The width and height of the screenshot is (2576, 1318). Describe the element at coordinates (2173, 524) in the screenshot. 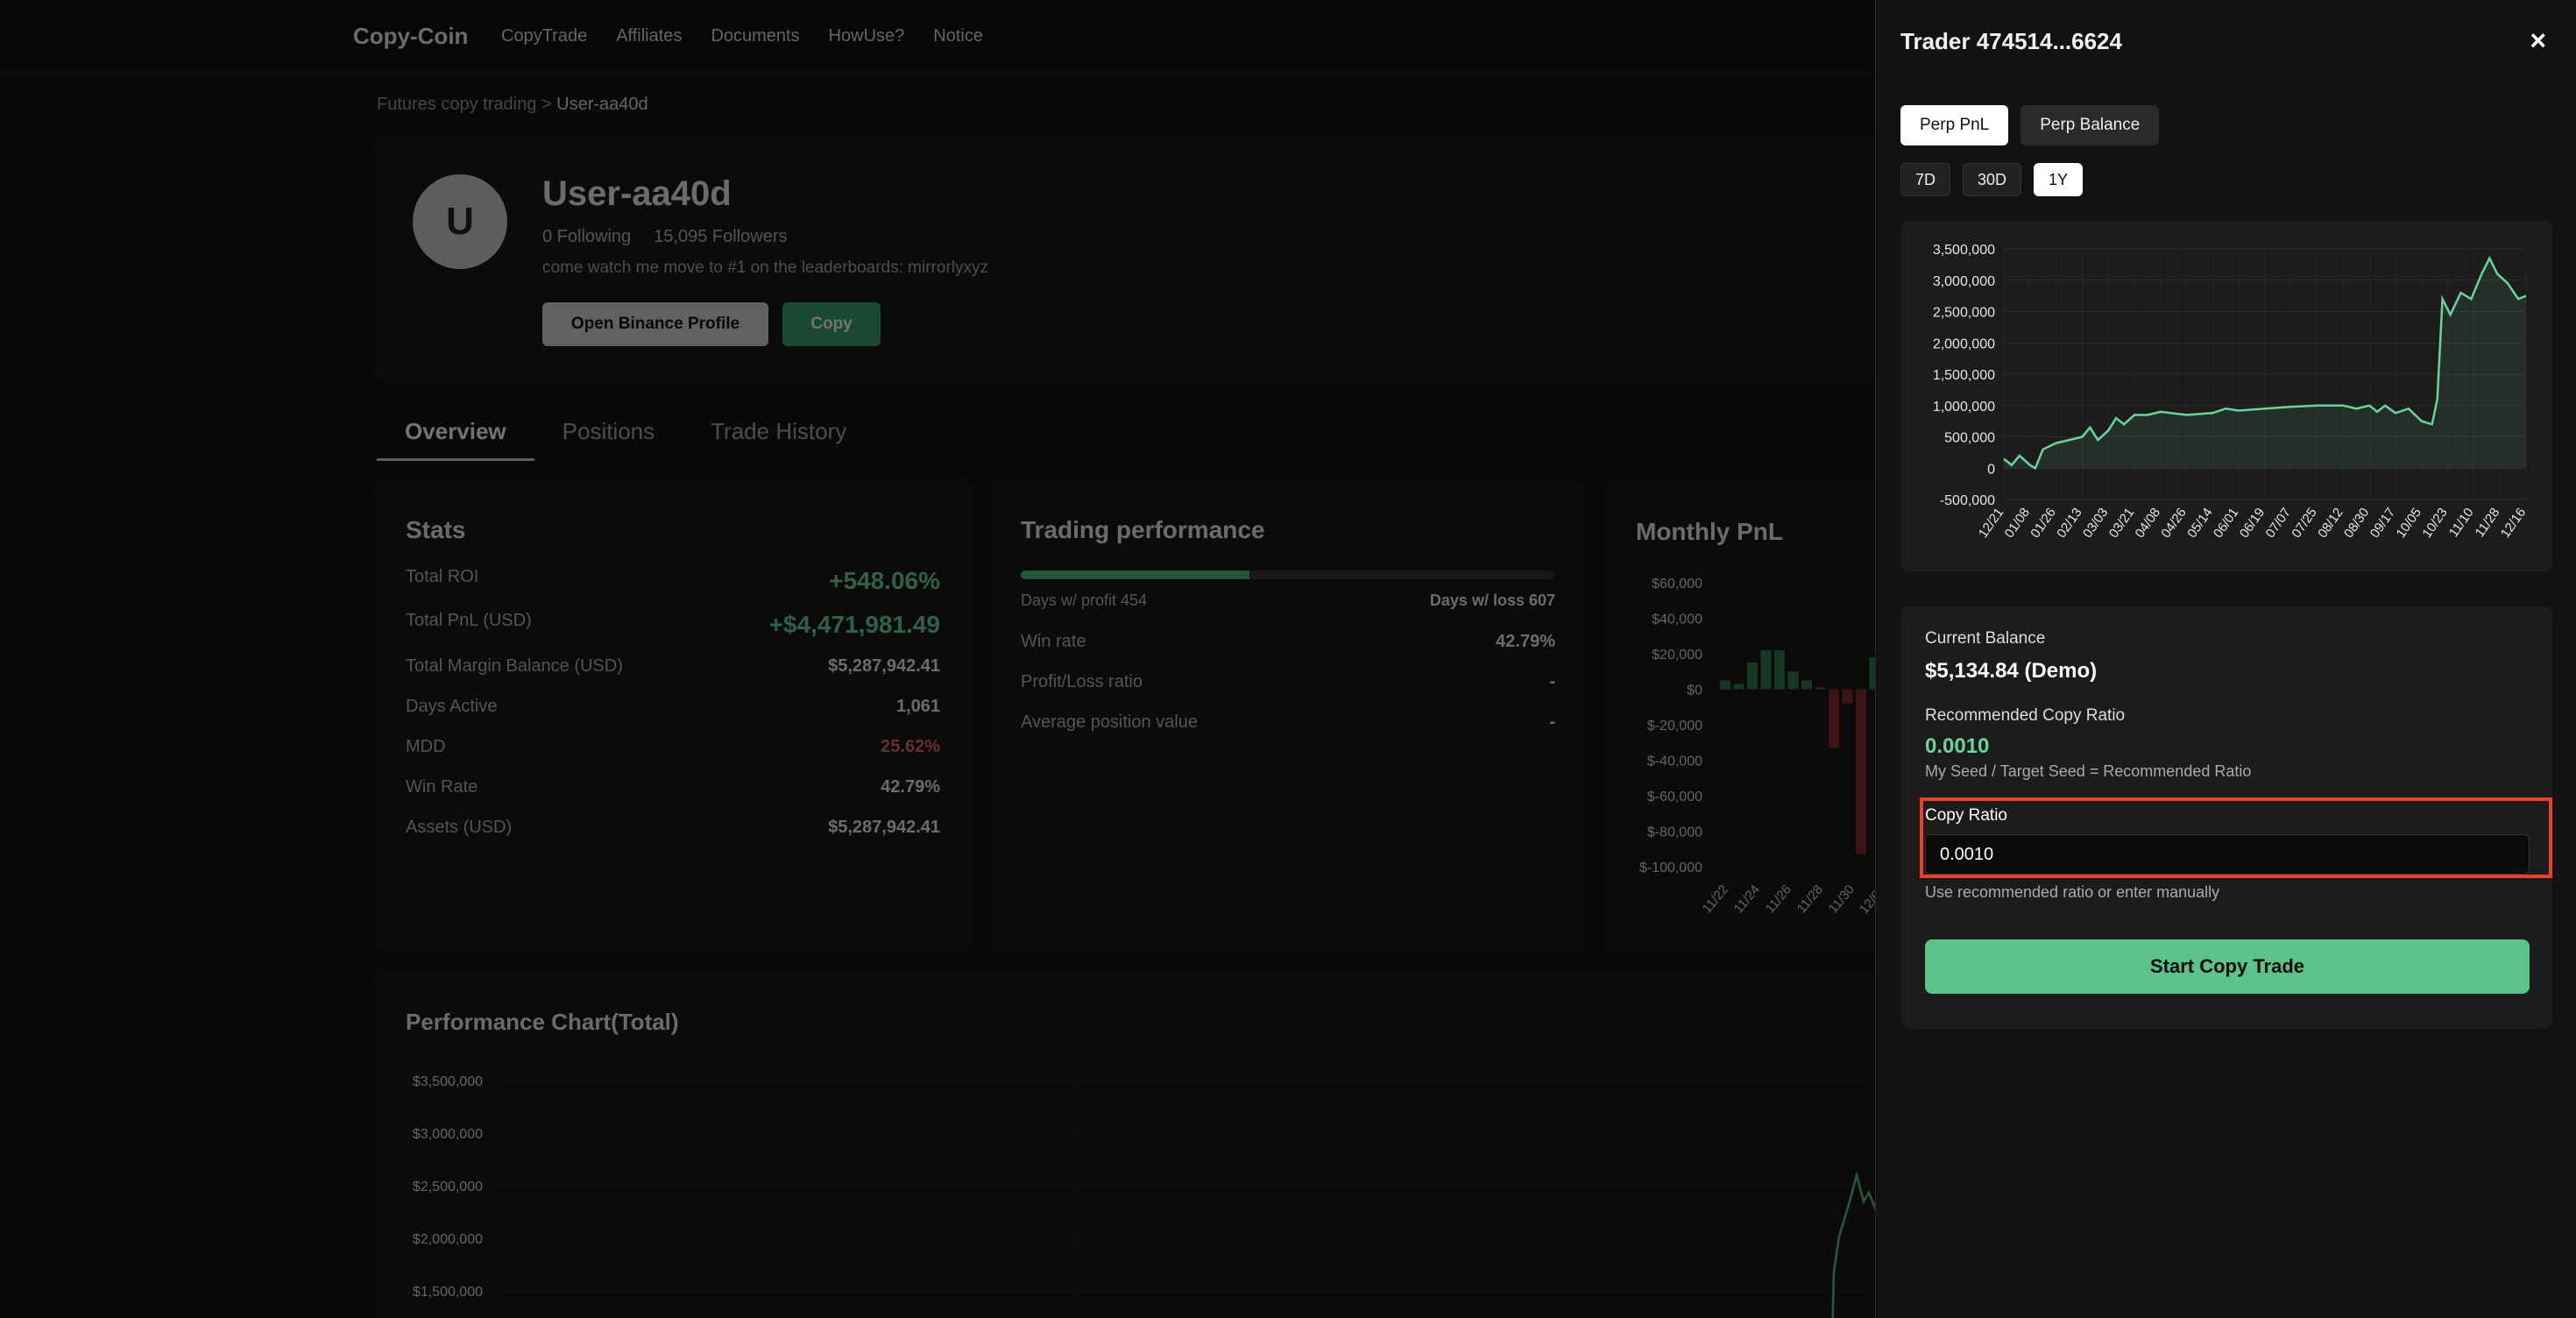

I see `x-tick-label: 04/26` at that location.